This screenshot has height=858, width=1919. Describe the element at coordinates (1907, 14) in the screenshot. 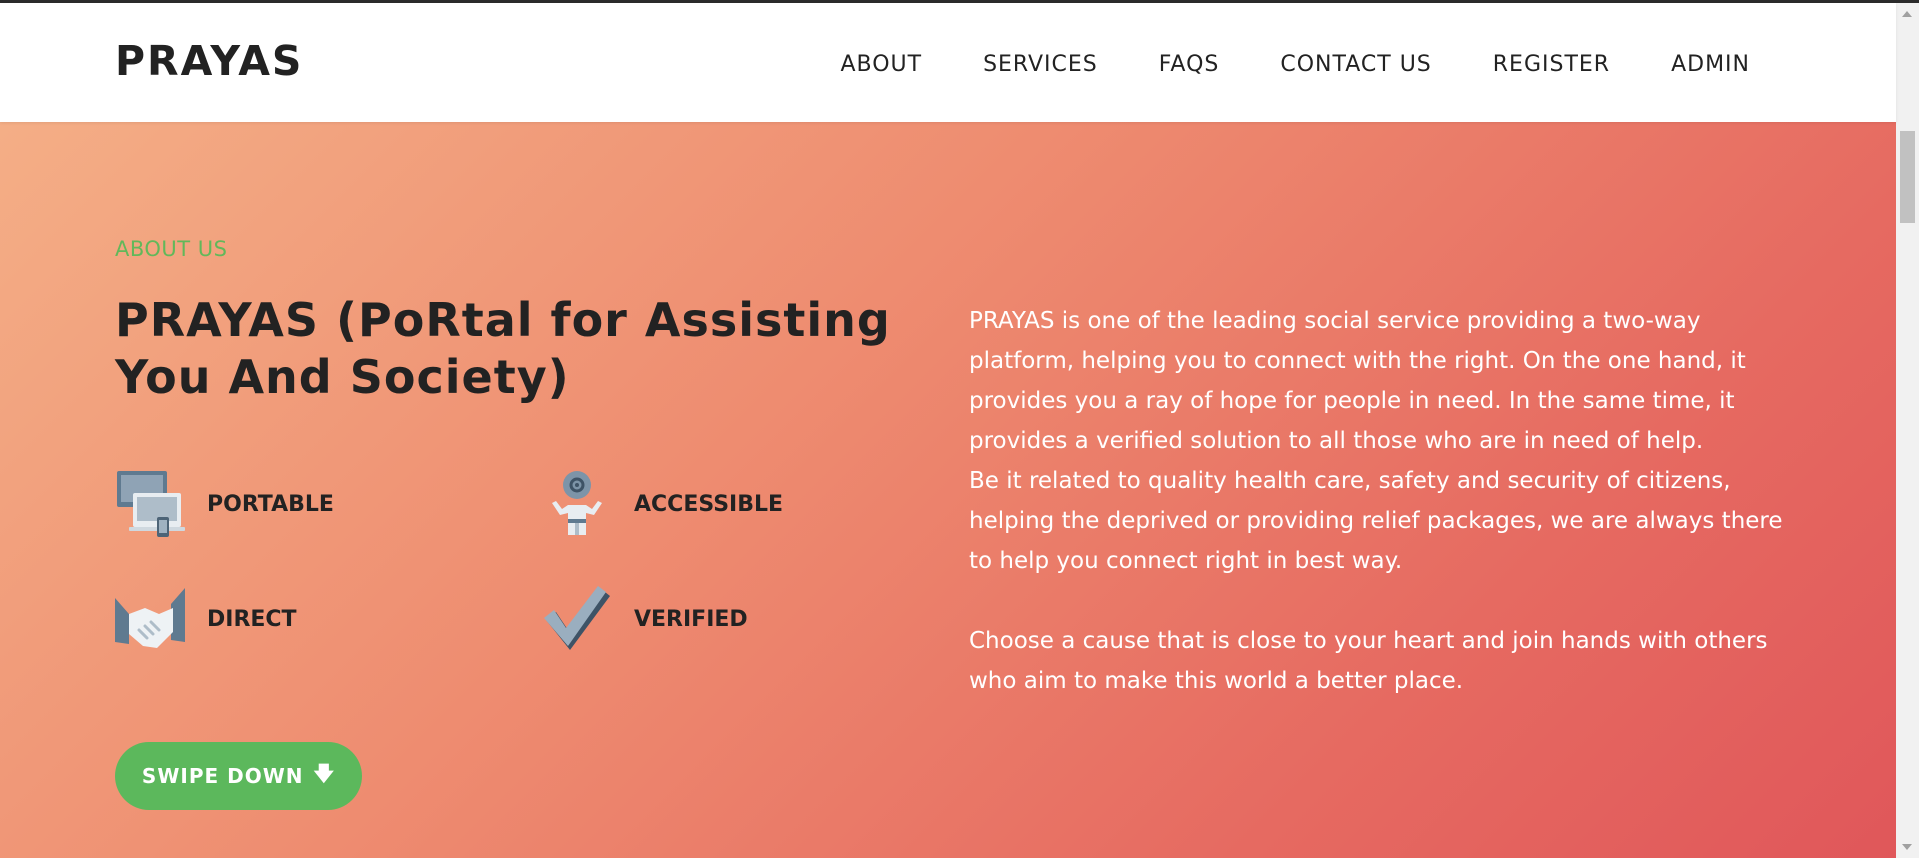

I see `scroll-up-arrow-icon` at that location.